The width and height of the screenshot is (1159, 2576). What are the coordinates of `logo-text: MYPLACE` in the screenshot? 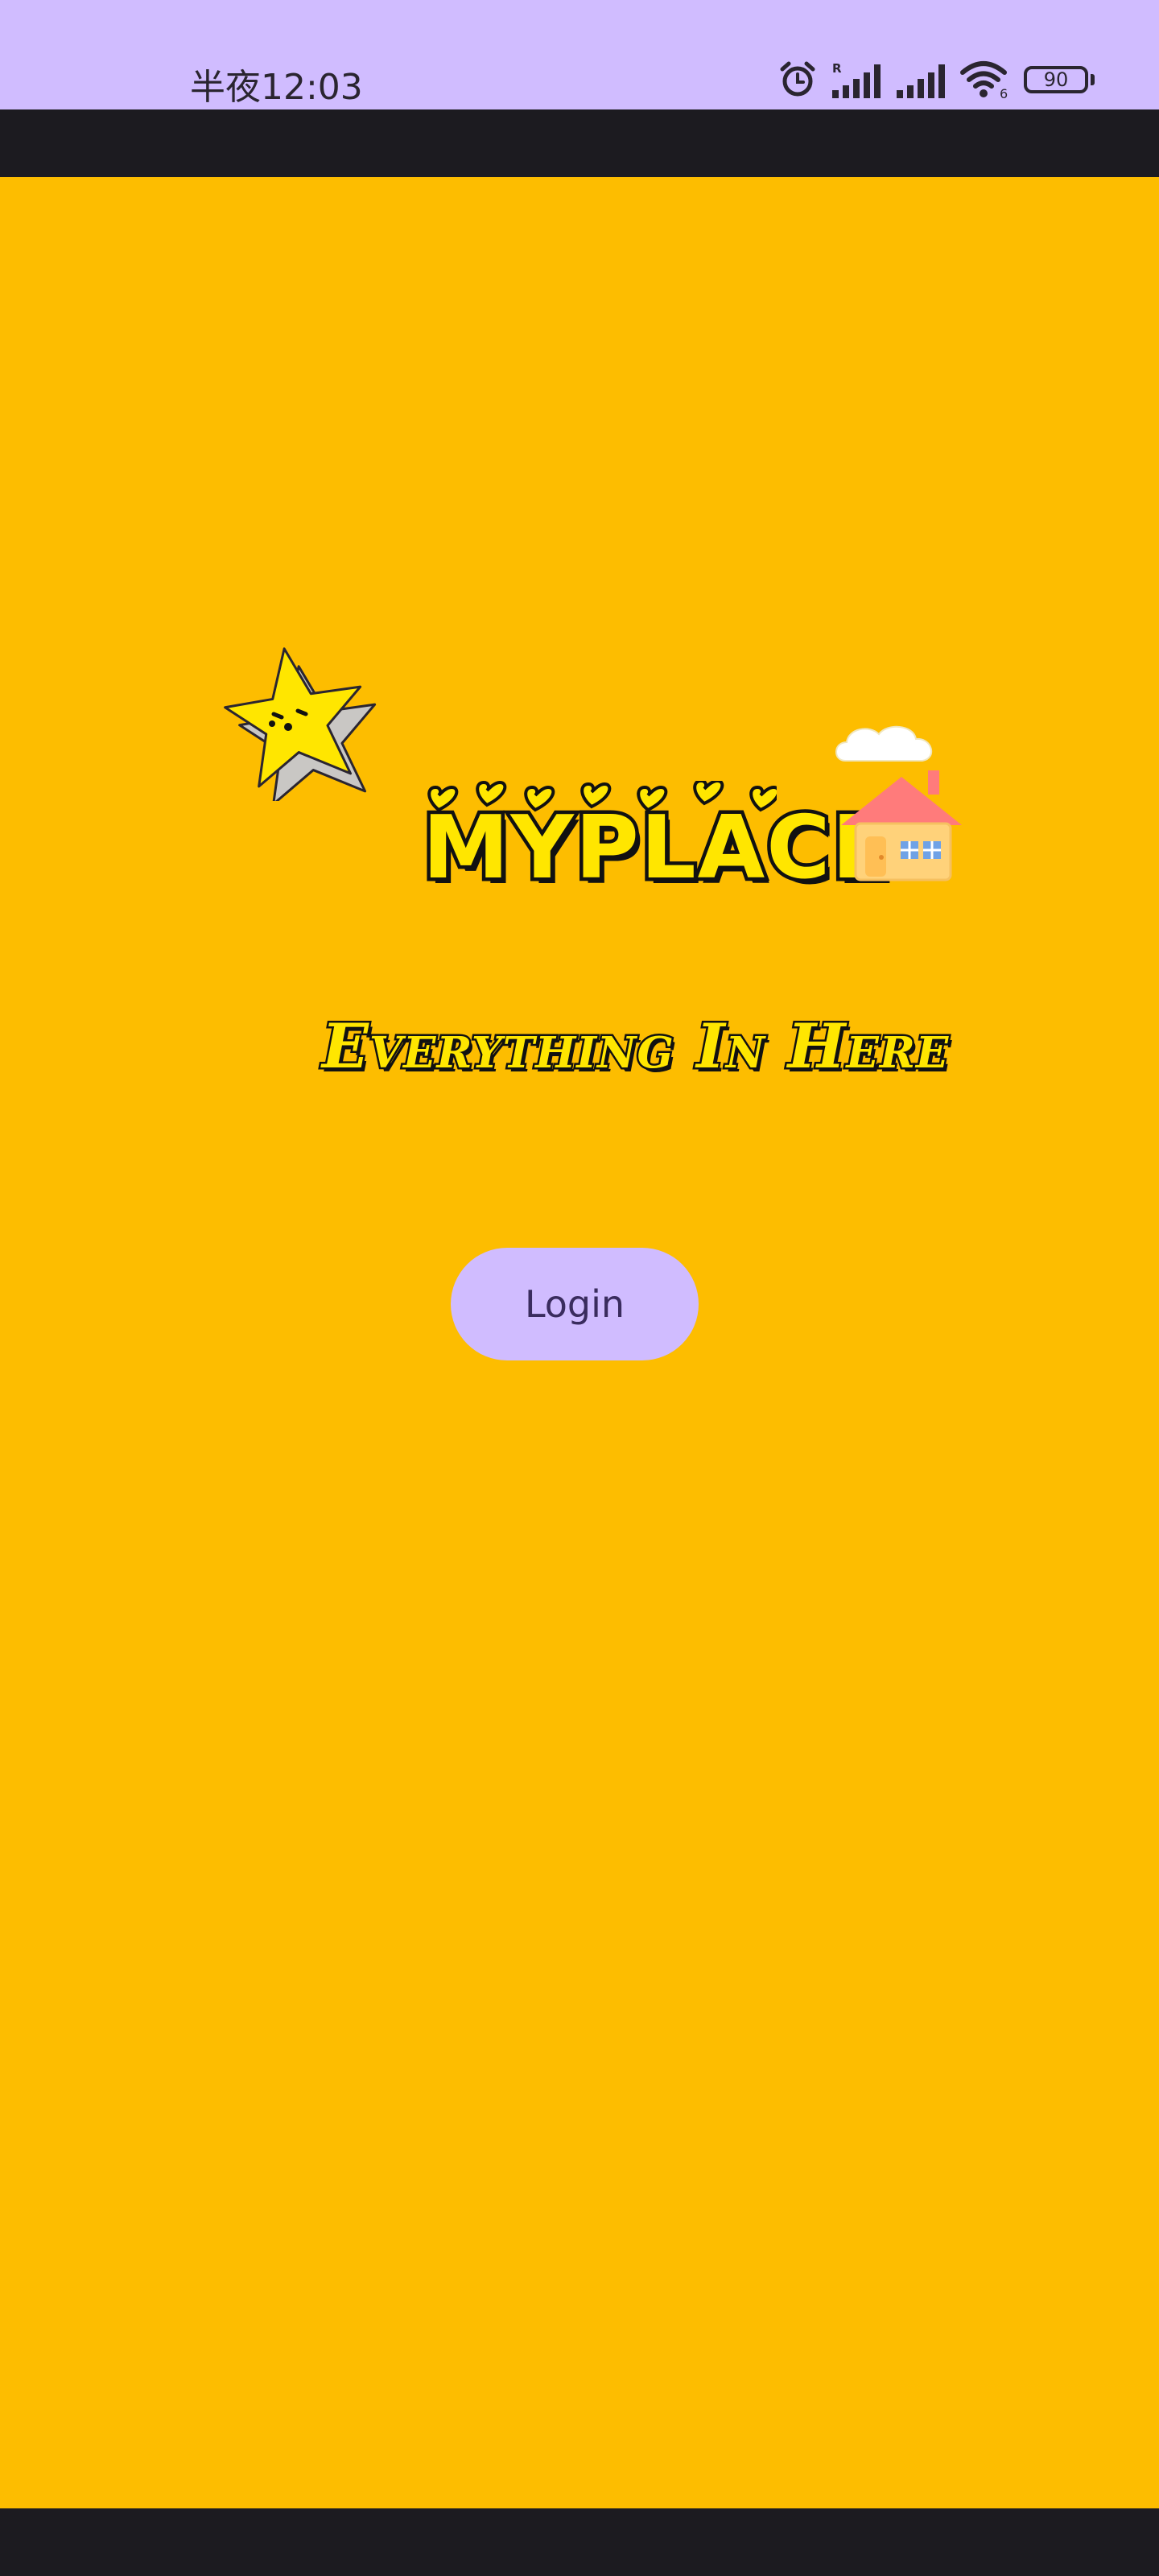 It's located at (656, 848).